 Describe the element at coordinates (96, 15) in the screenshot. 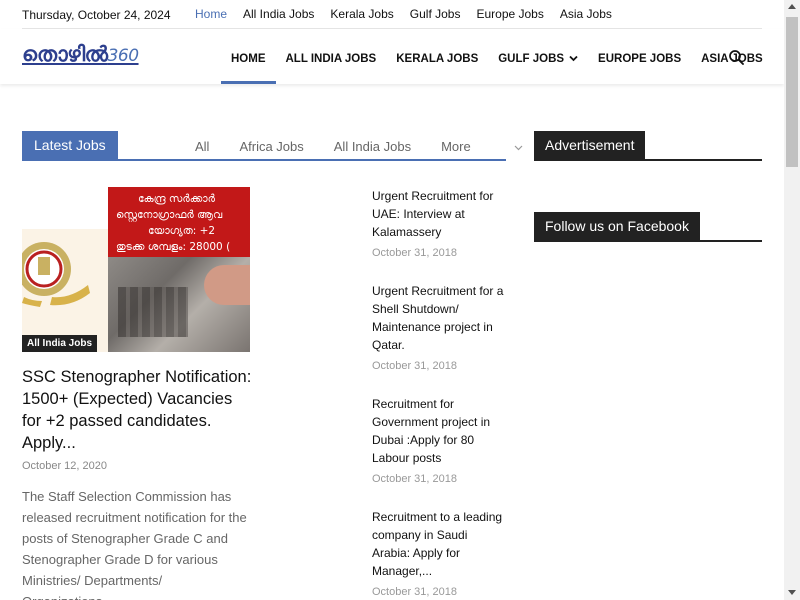

I see `current-date: Thursday, October 24, 2024` at that location.